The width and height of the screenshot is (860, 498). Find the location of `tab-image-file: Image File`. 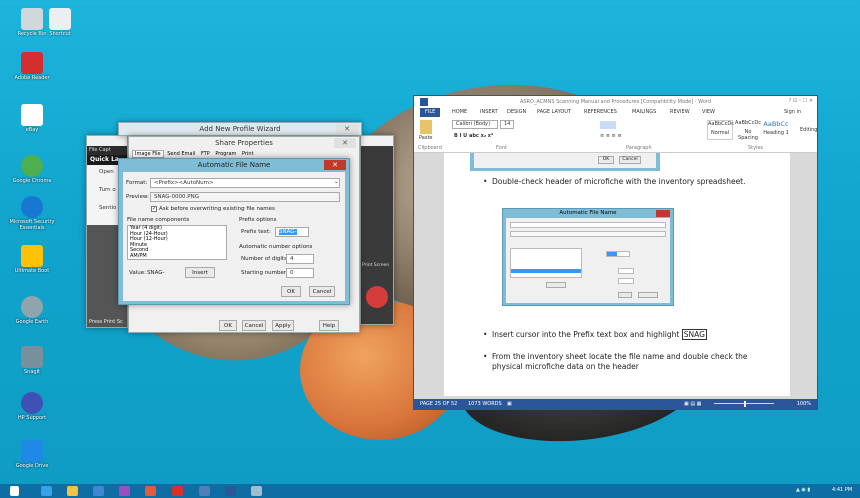

tab-image-file: Image File is located at coordinates (148, 154).